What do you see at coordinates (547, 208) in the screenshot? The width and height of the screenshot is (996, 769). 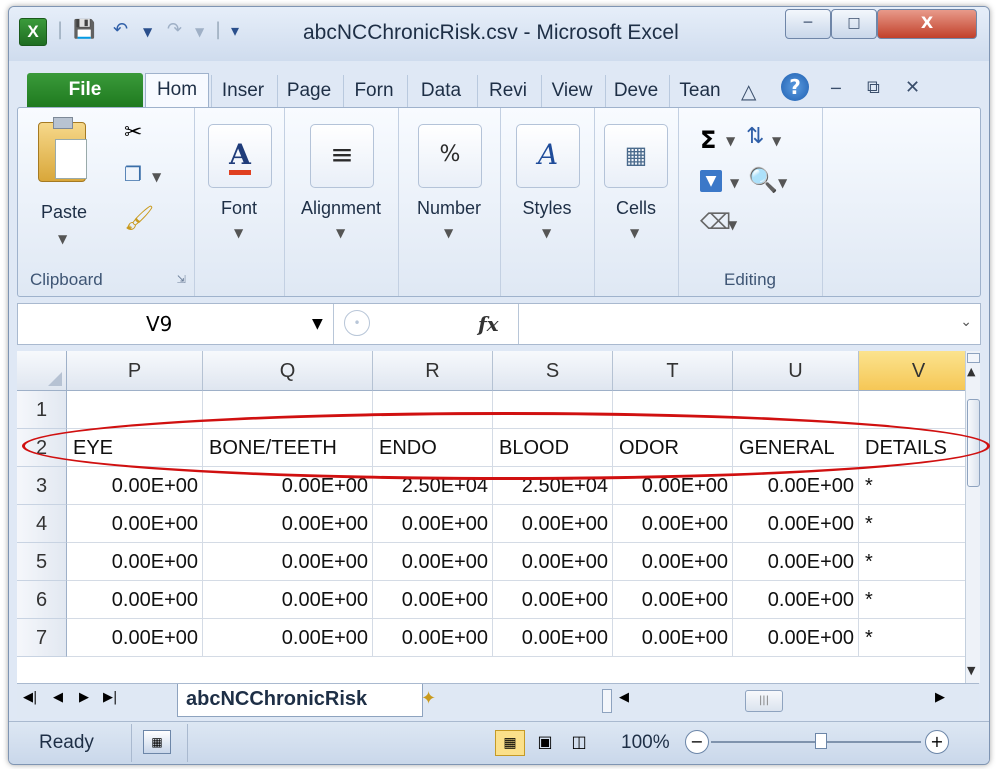 I see `styles-button-label: Styles` at bounding box center [547, 208].